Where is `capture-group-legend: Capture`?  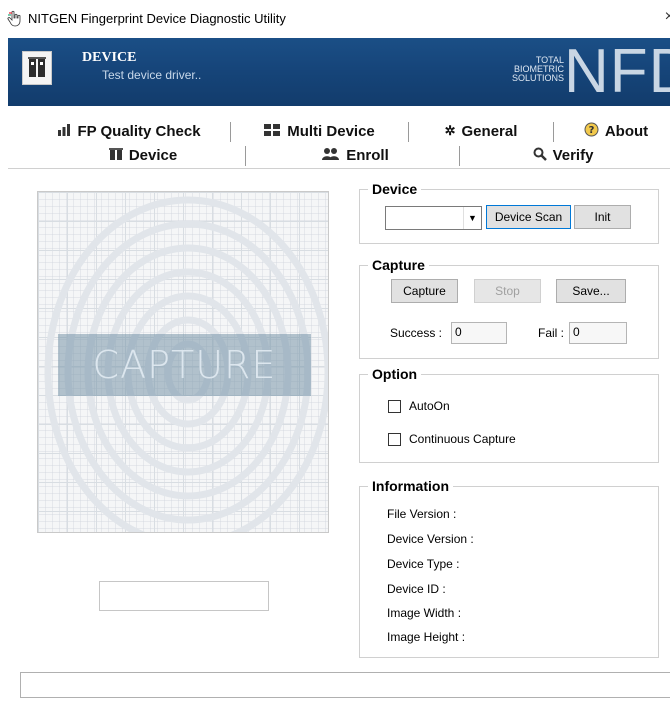
capture-group-legend: Capture is located at coordinates (398, 265).